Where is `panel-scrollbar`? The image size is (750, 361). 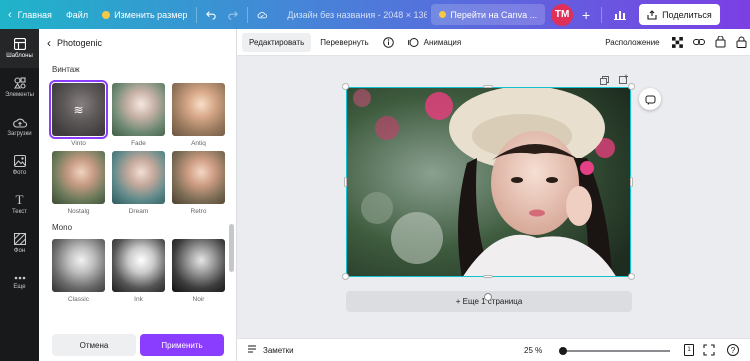 panel-scrollbar is located at coordinates (231, 248).